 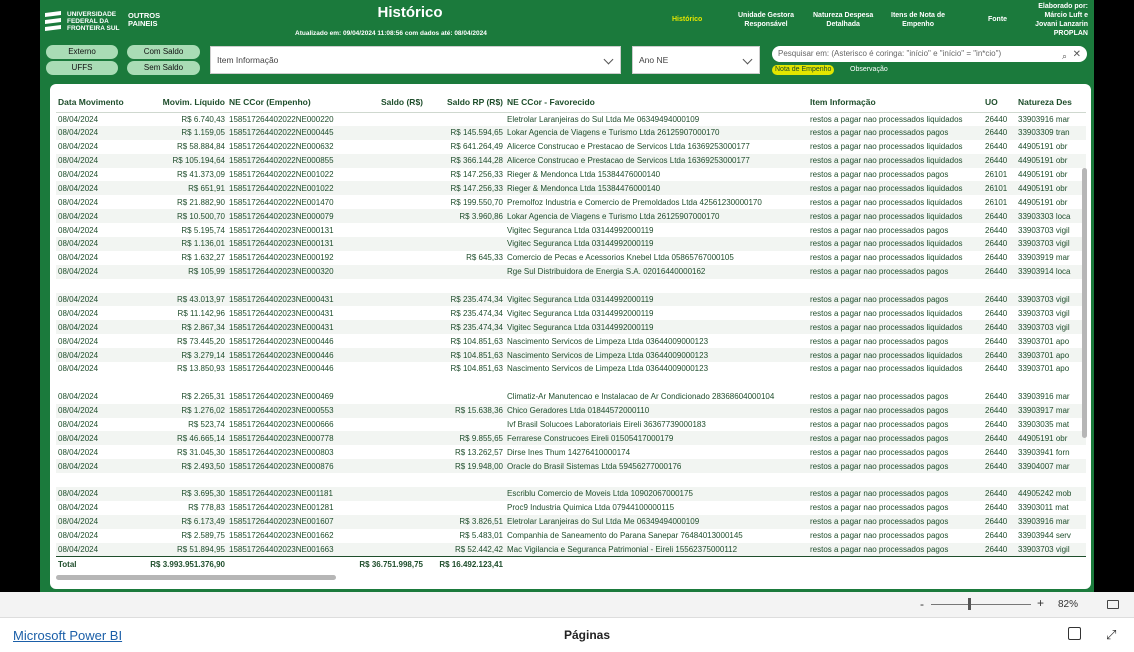 What do you see at coordinates (281, 508) in the screenshot?
I see `table-cell: 158517264402023NE001281` at bounding box center [281, 508].